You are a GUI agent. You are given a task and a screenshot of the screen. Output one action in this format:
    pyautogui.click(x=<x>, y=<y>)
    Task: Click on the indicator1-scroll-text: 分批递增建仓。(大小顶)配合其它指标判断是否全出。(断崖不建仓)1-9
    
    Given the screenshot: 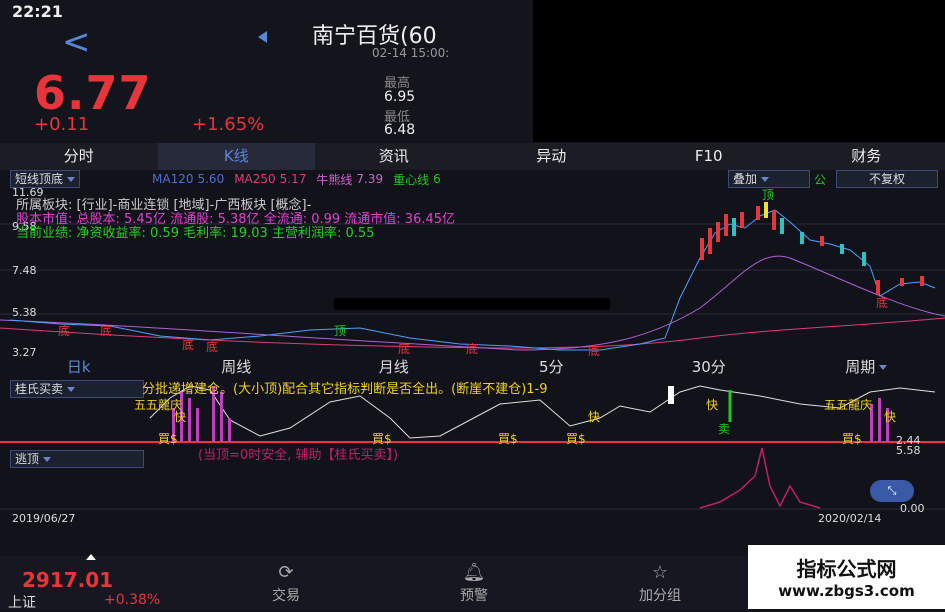 What is the action you would take?
    pyautogui.click(x=537, y=387)
    